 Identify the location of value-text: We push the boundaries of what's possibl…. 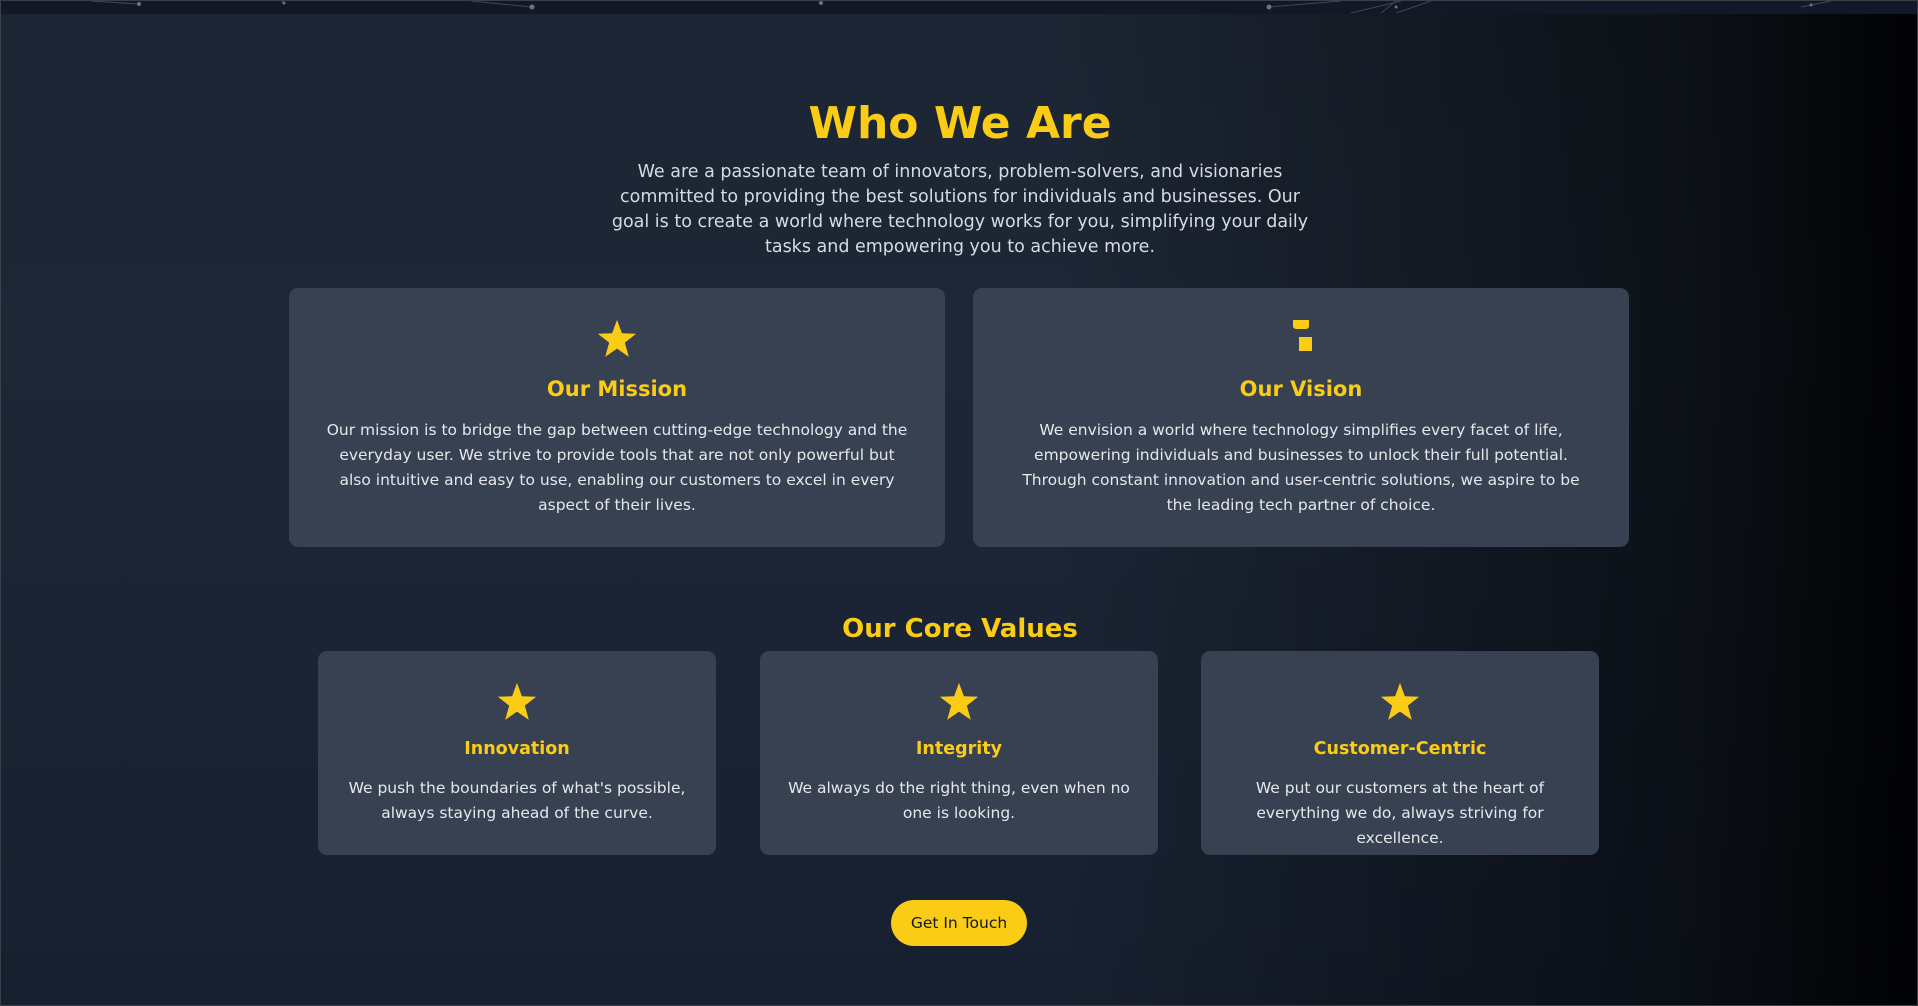
(517, 800).